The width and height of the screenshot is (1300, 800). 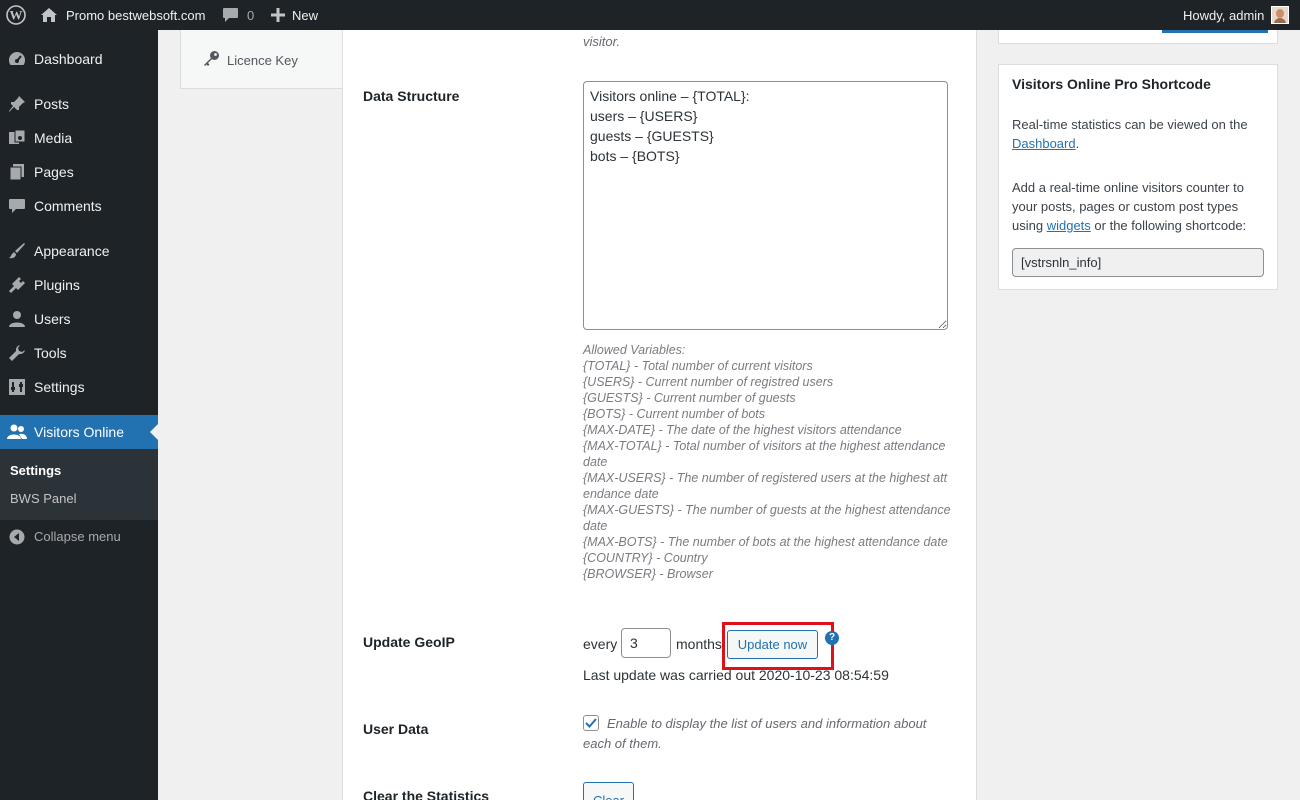 I want to click on user-data-checkbox, so click(x=591, y=723).